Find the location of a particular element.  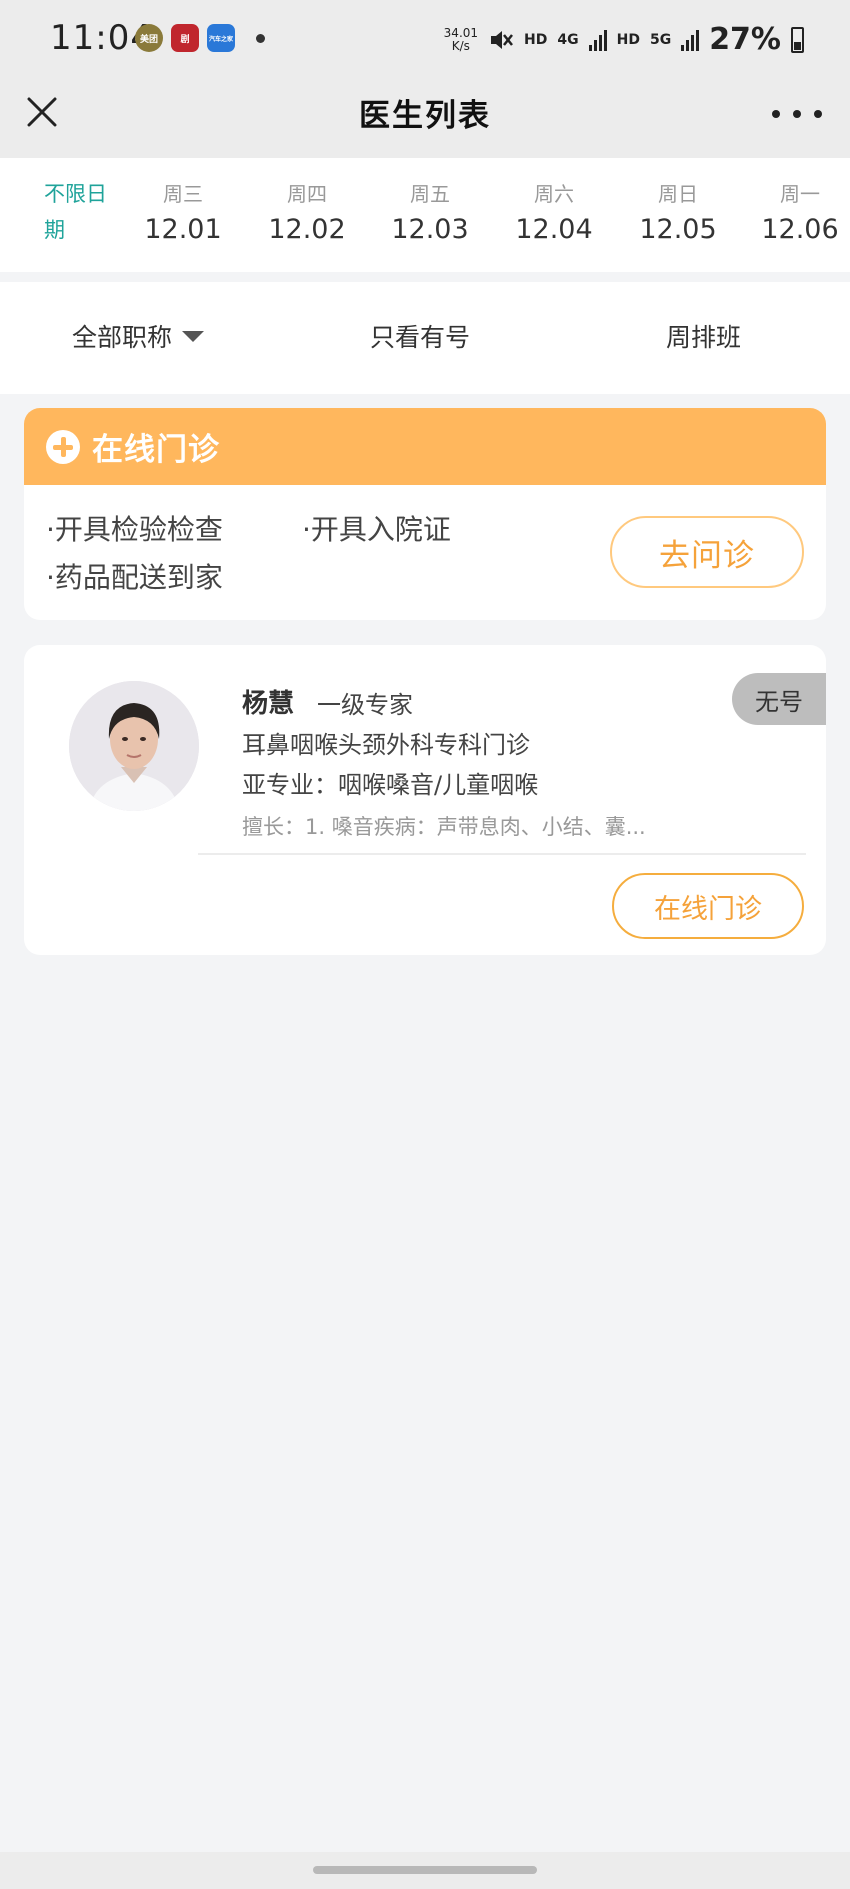

date-weekday: 周六 is located at coordinates (554, 194).